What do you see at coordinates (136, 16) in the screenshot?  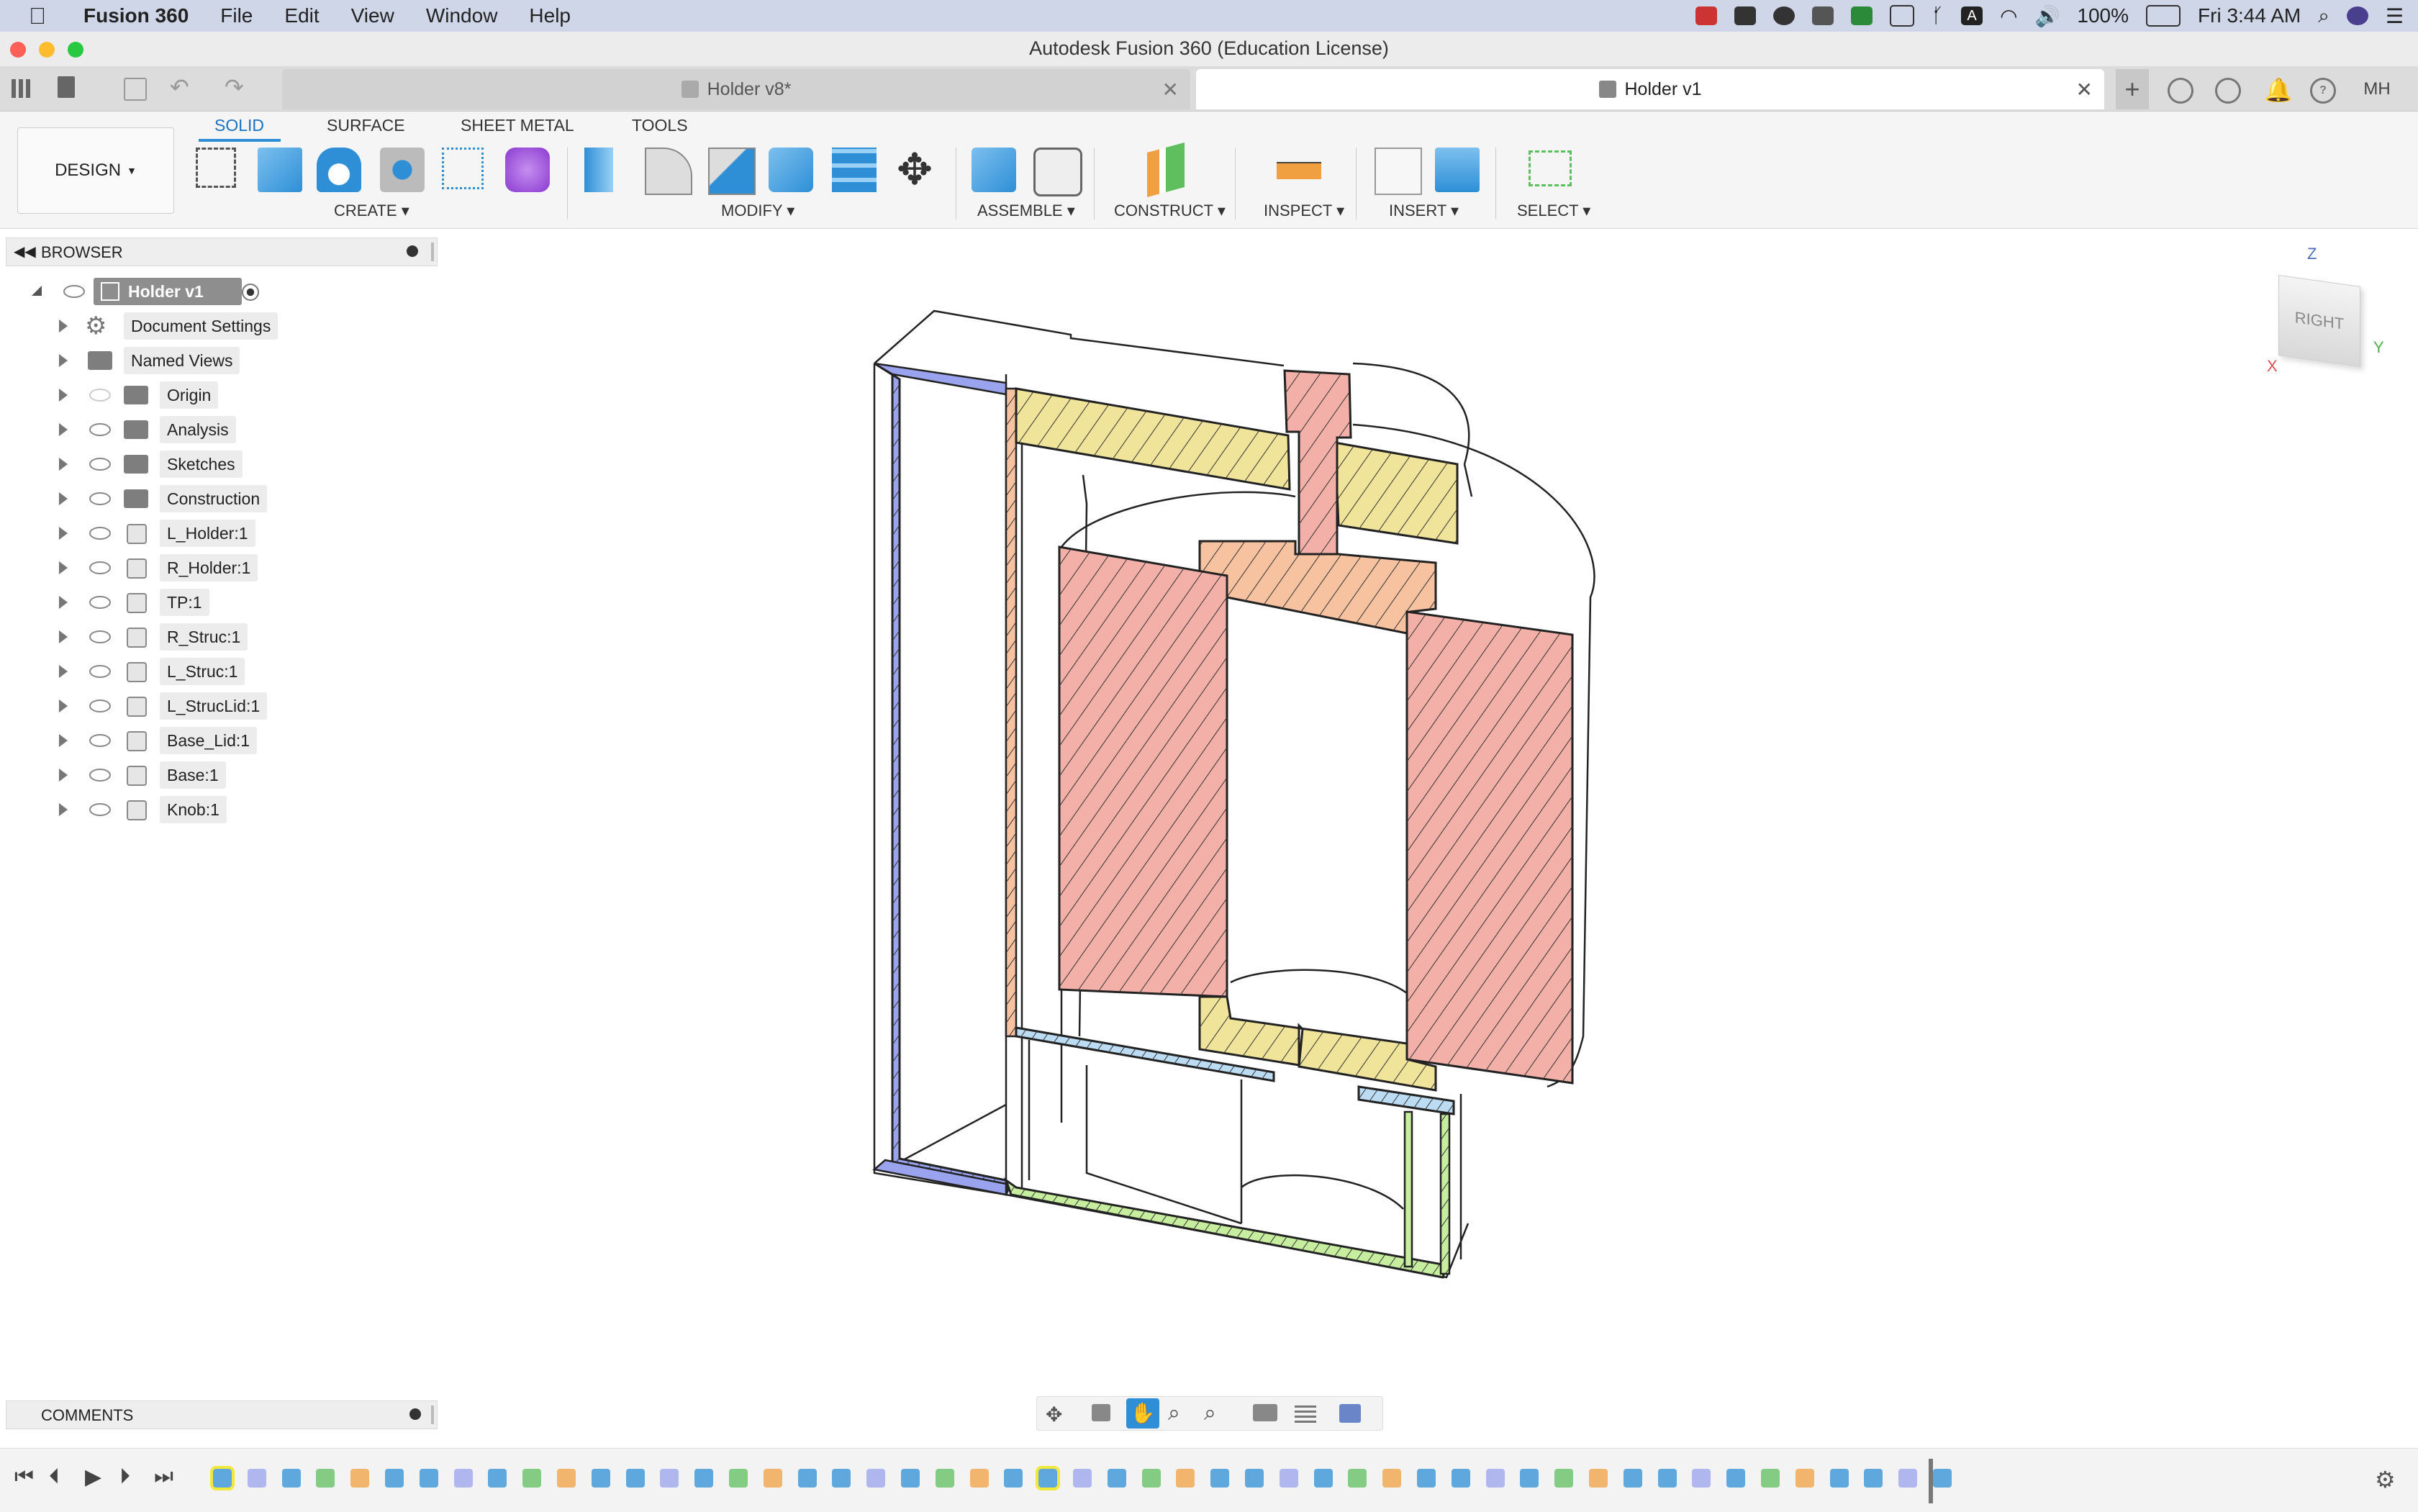 I see `app-menu: Fusion 360` at bounding box center [136, 16].